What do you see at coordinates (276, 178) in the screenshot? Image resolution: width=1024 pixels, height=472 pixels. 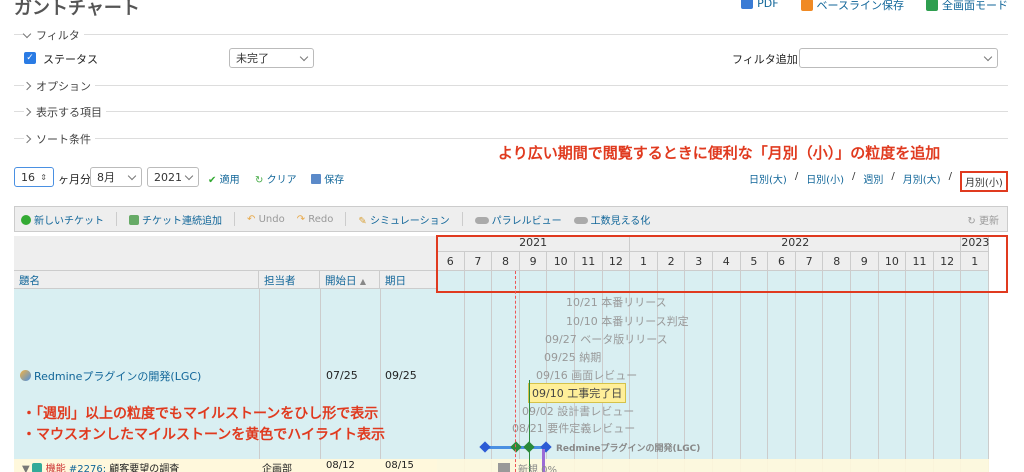 I see `clear-link: ↻ クリア` at bounding box center [276, 178].